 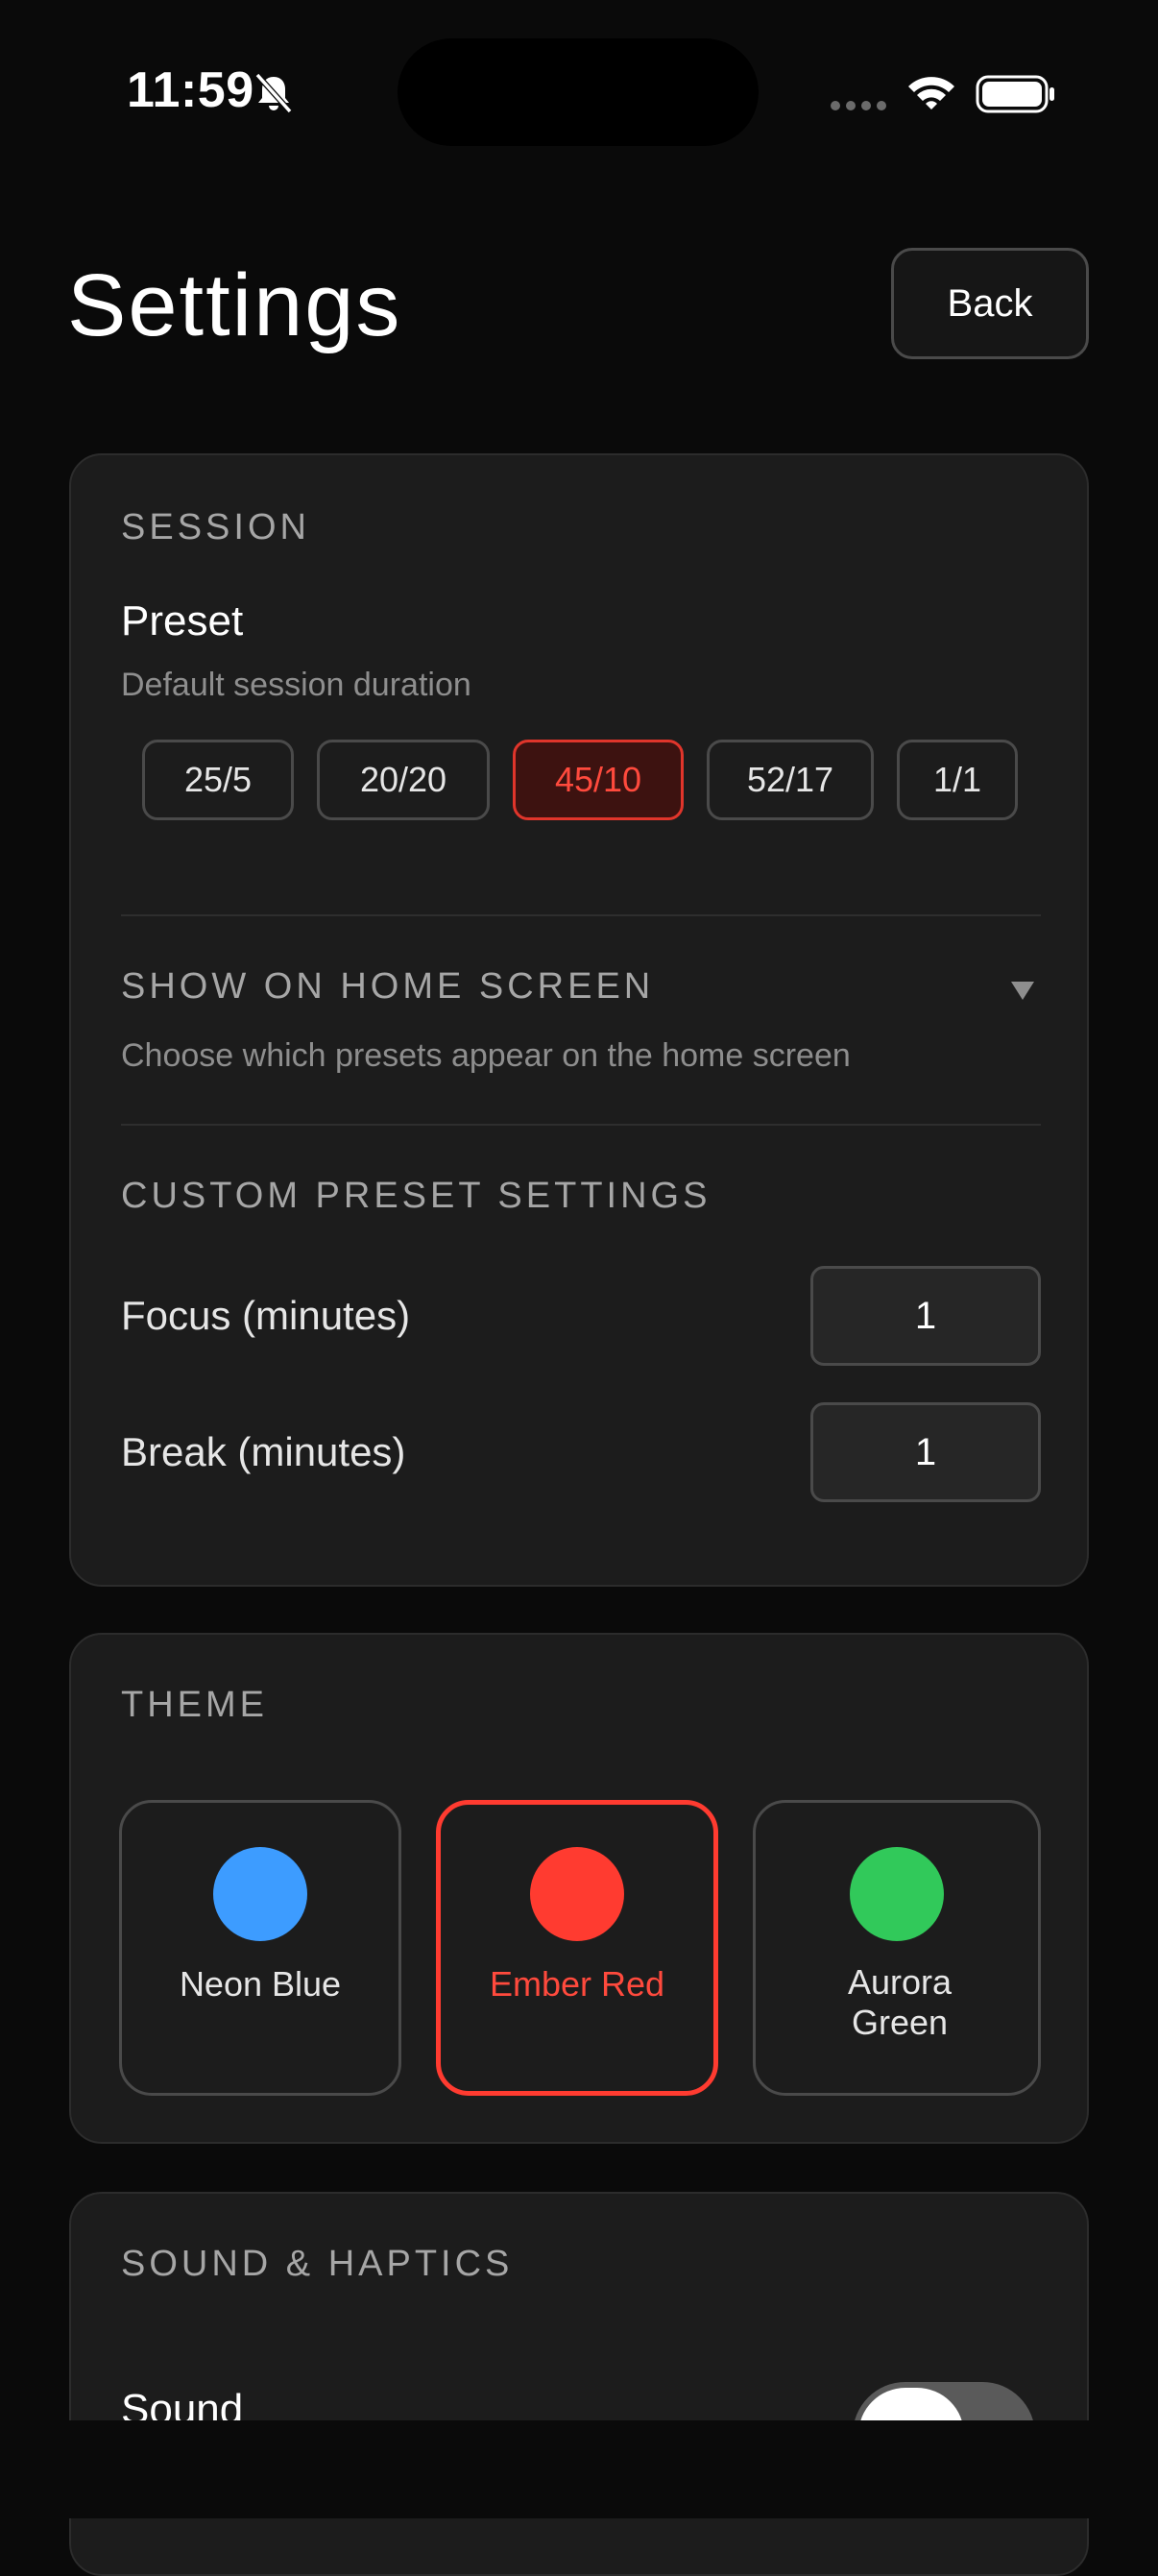 I want to click on wifi-icon, so click(x=931, y=93).